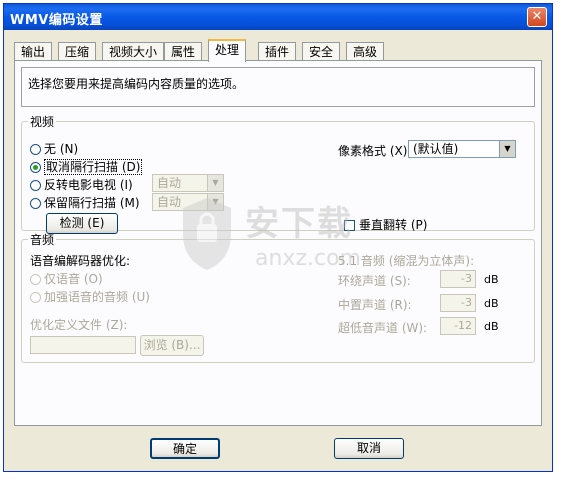 This screenshot has width=570, height=479. I want to click on pixel-format-label: 像素格式 (X):, so click(375, 151).